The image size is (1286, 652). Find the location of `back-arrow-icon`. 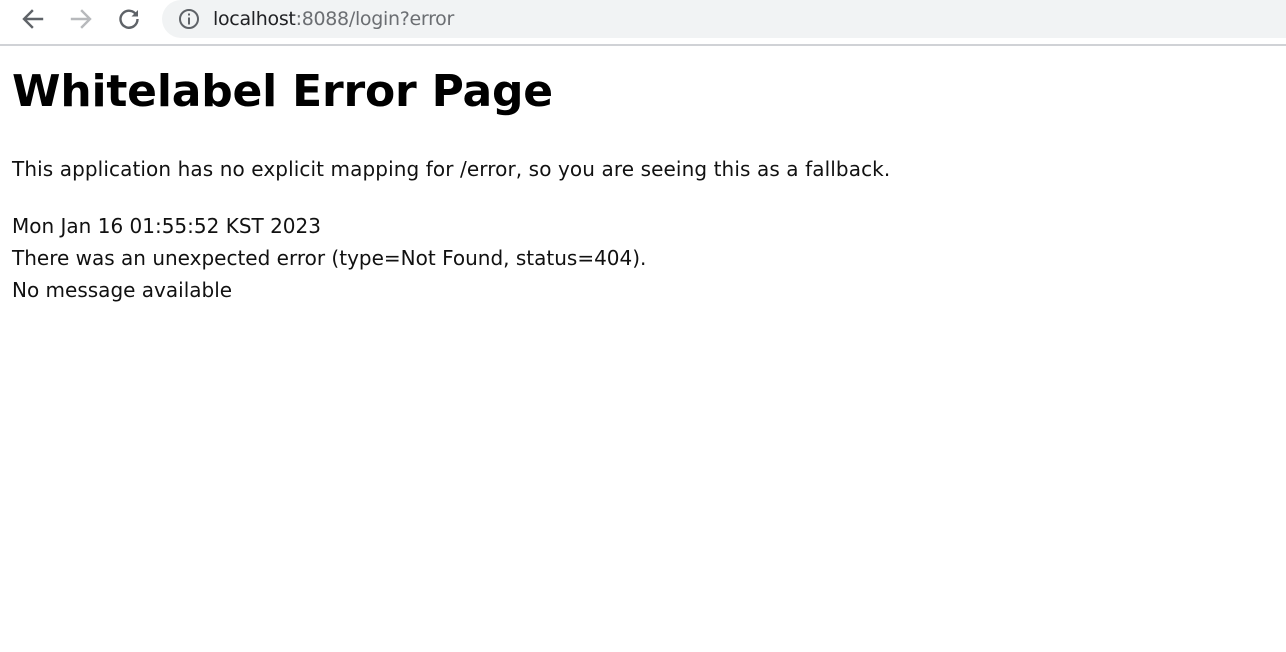

back-arrow-icon is located at coordinates (33, 19).